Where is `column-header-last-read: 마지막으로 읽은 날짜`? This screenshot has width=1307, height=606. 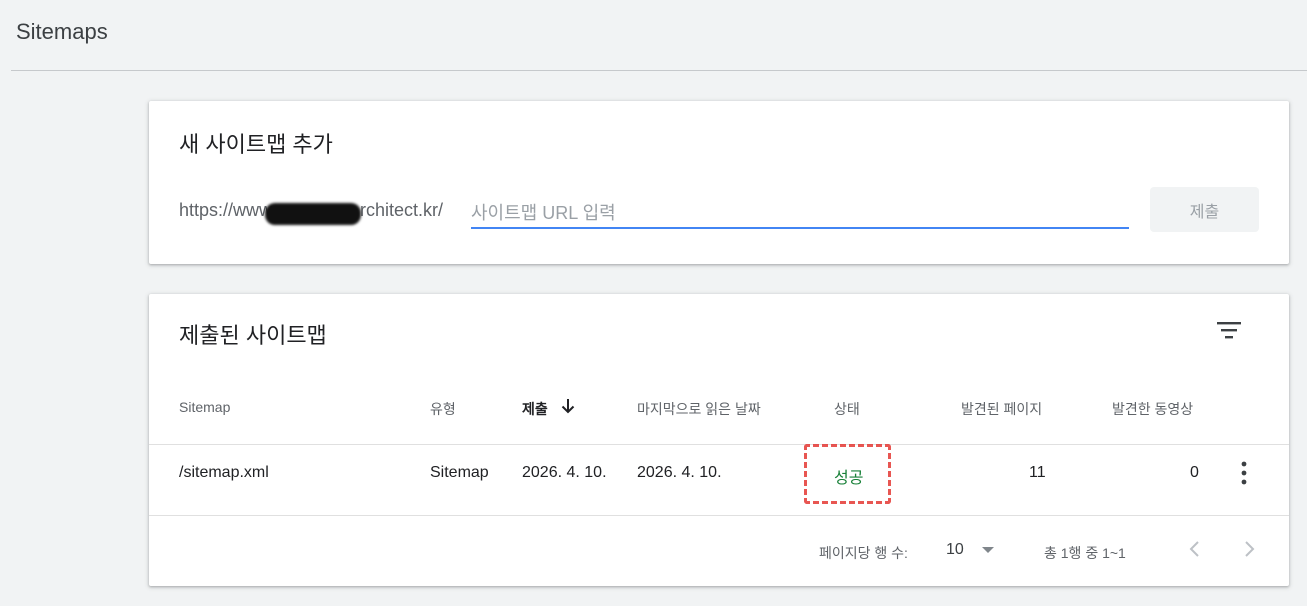
column-header-last-read: 마지막으로 읽은 날짜 is located at coordinates (699, 409).